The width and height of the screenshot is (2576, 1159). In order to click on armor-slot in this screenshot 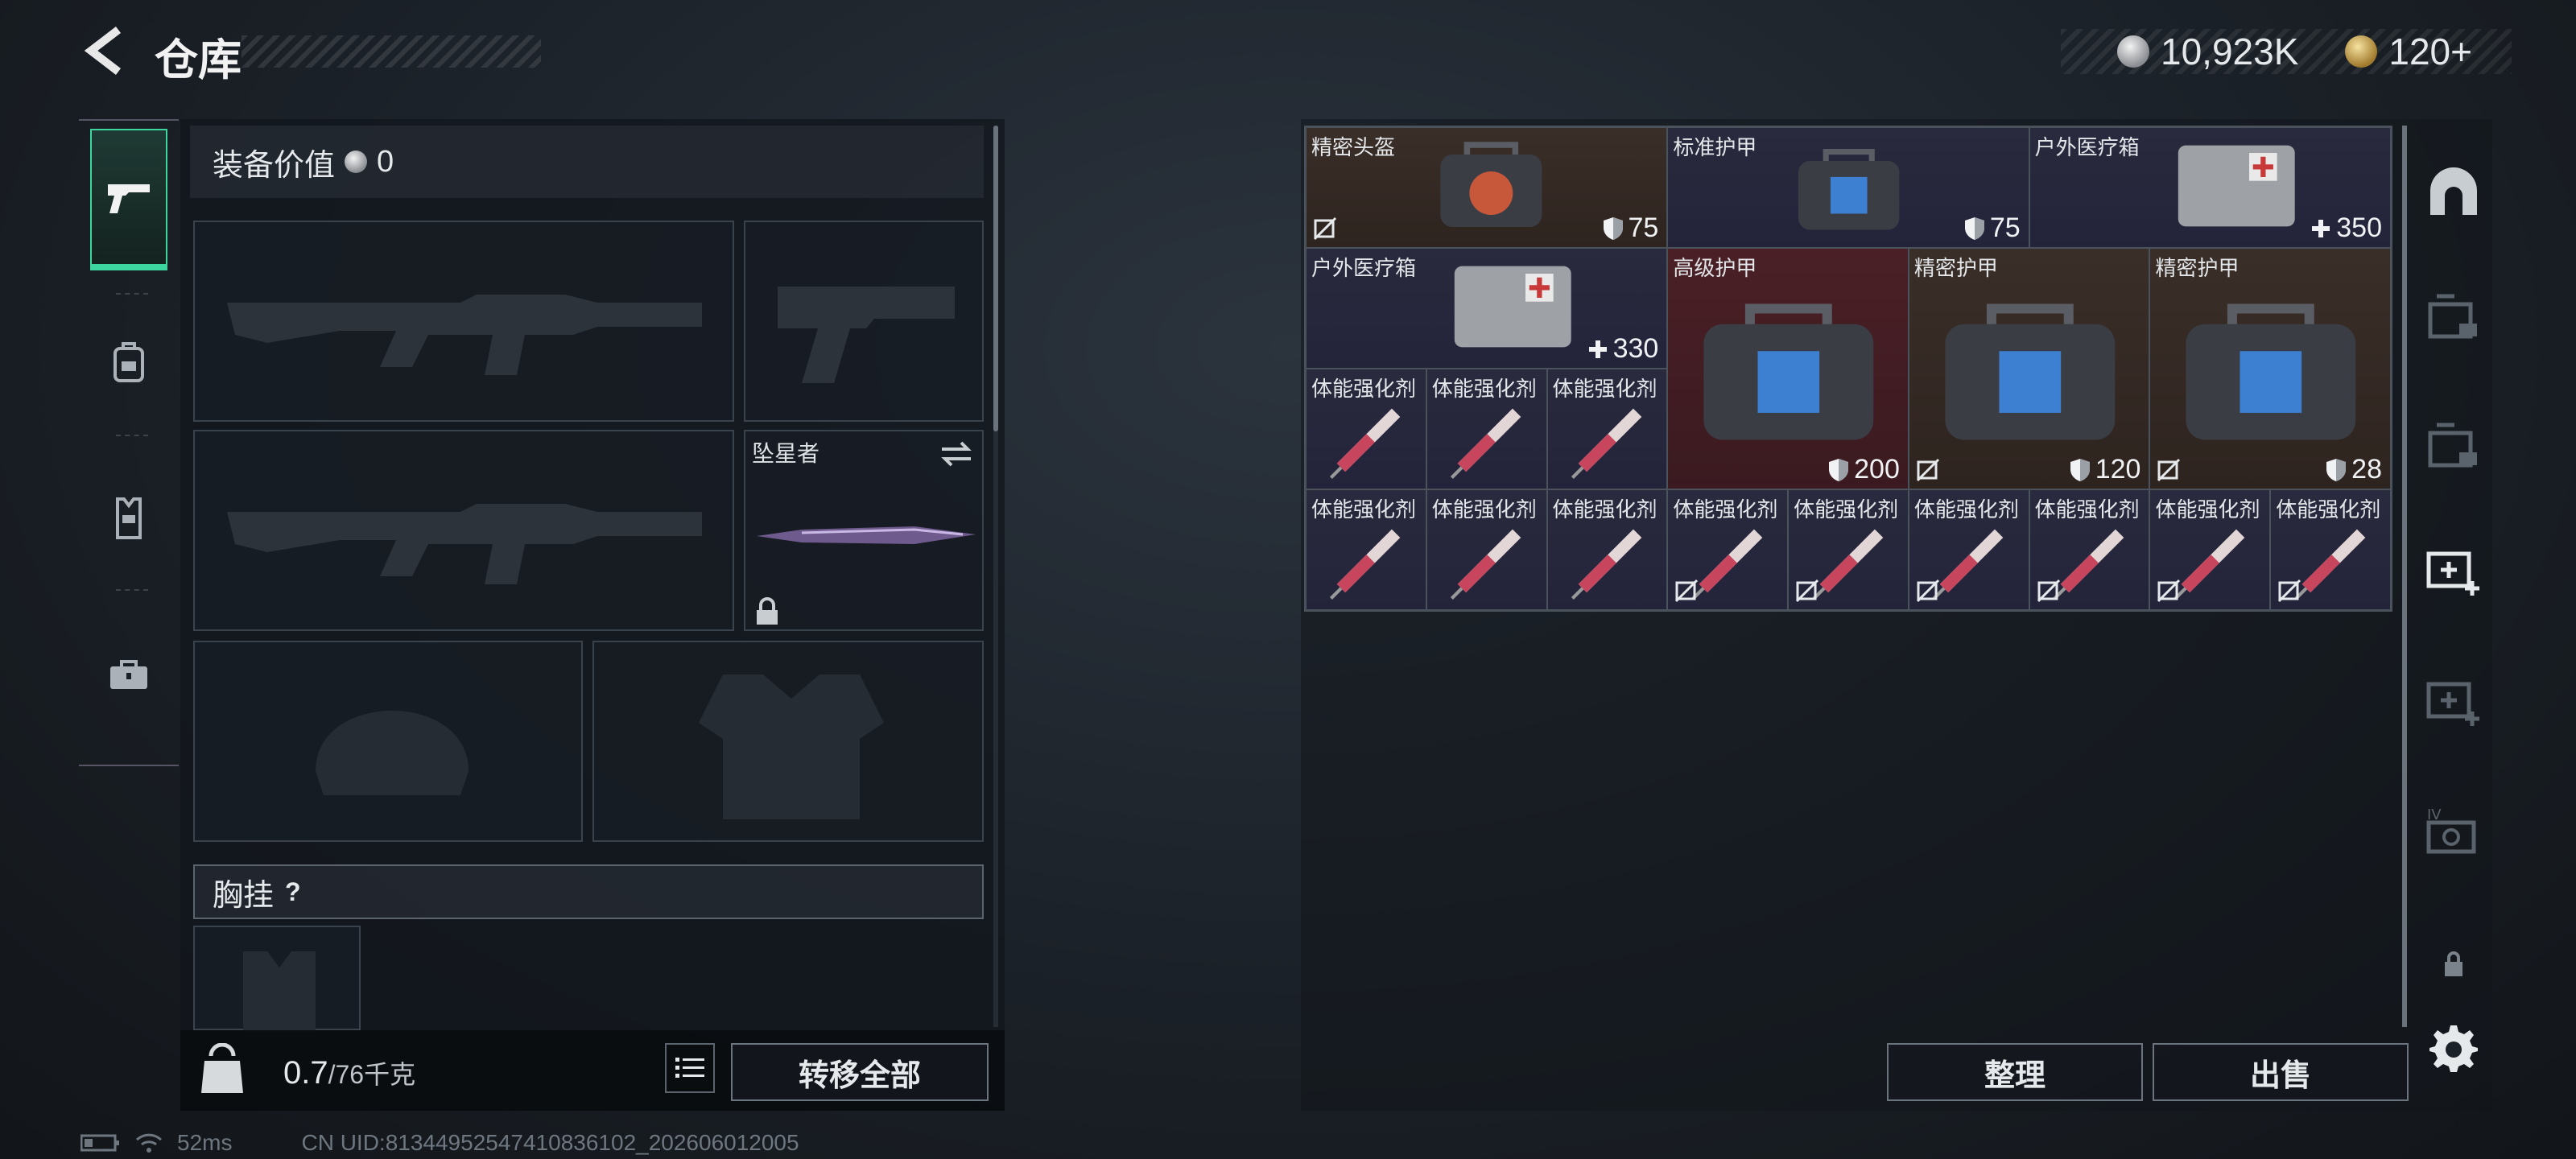, I will do `click(788, 741)`.